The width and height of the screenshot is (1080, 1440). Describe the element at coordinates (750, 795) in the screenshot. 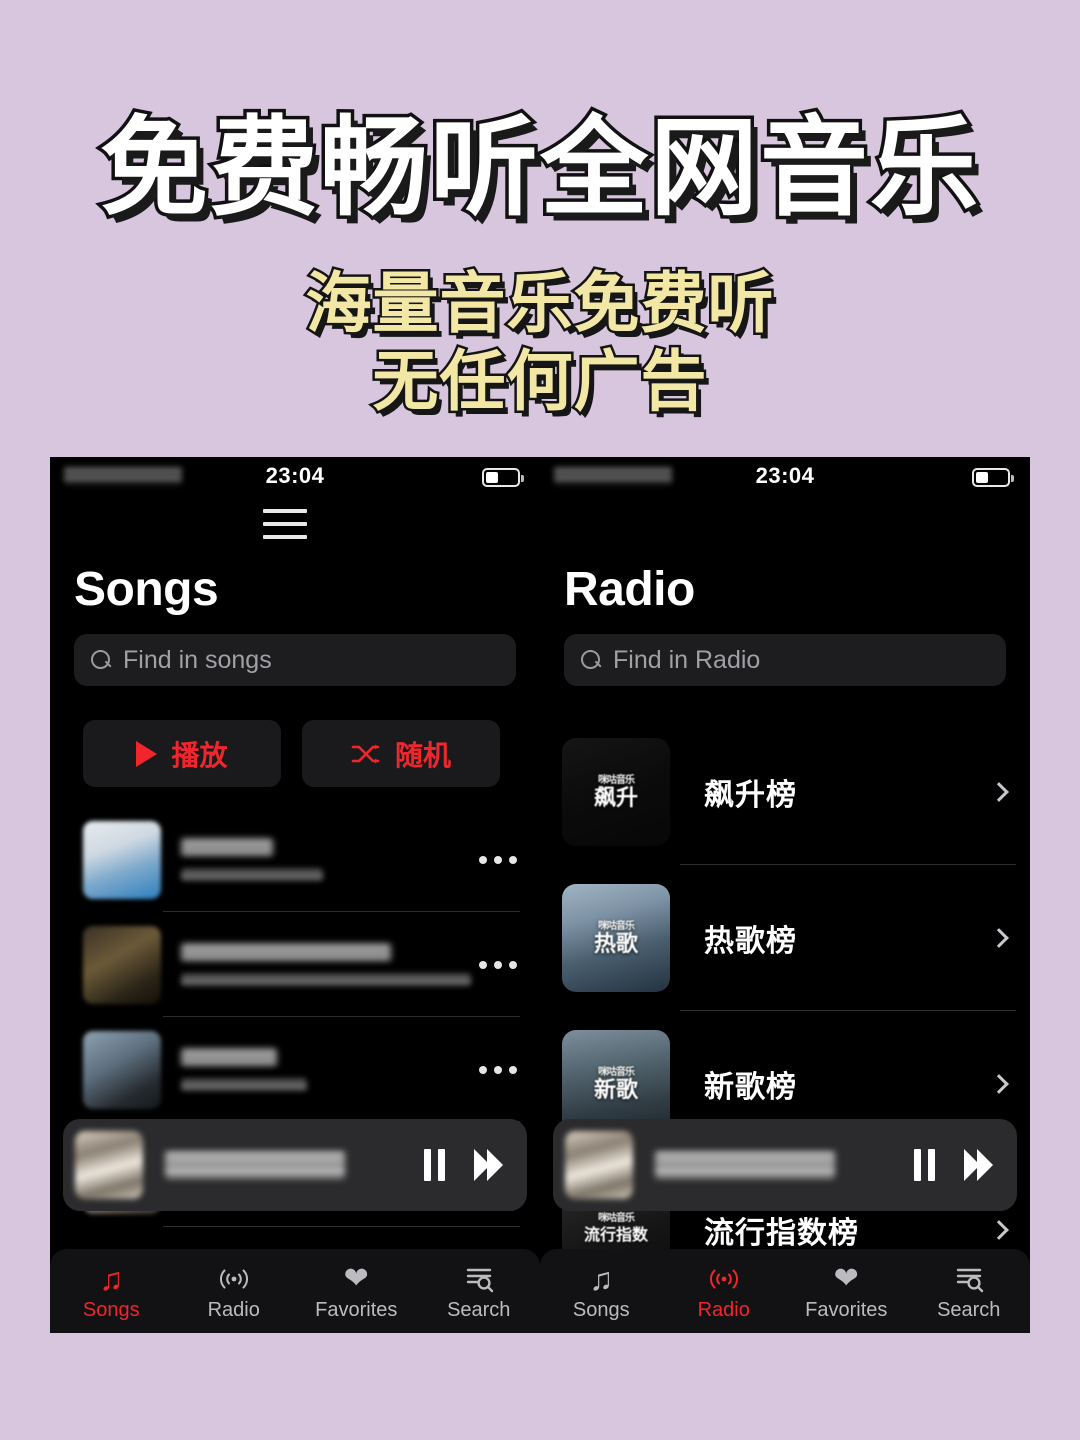

I see `radio-label: 飙升榜` at that location.